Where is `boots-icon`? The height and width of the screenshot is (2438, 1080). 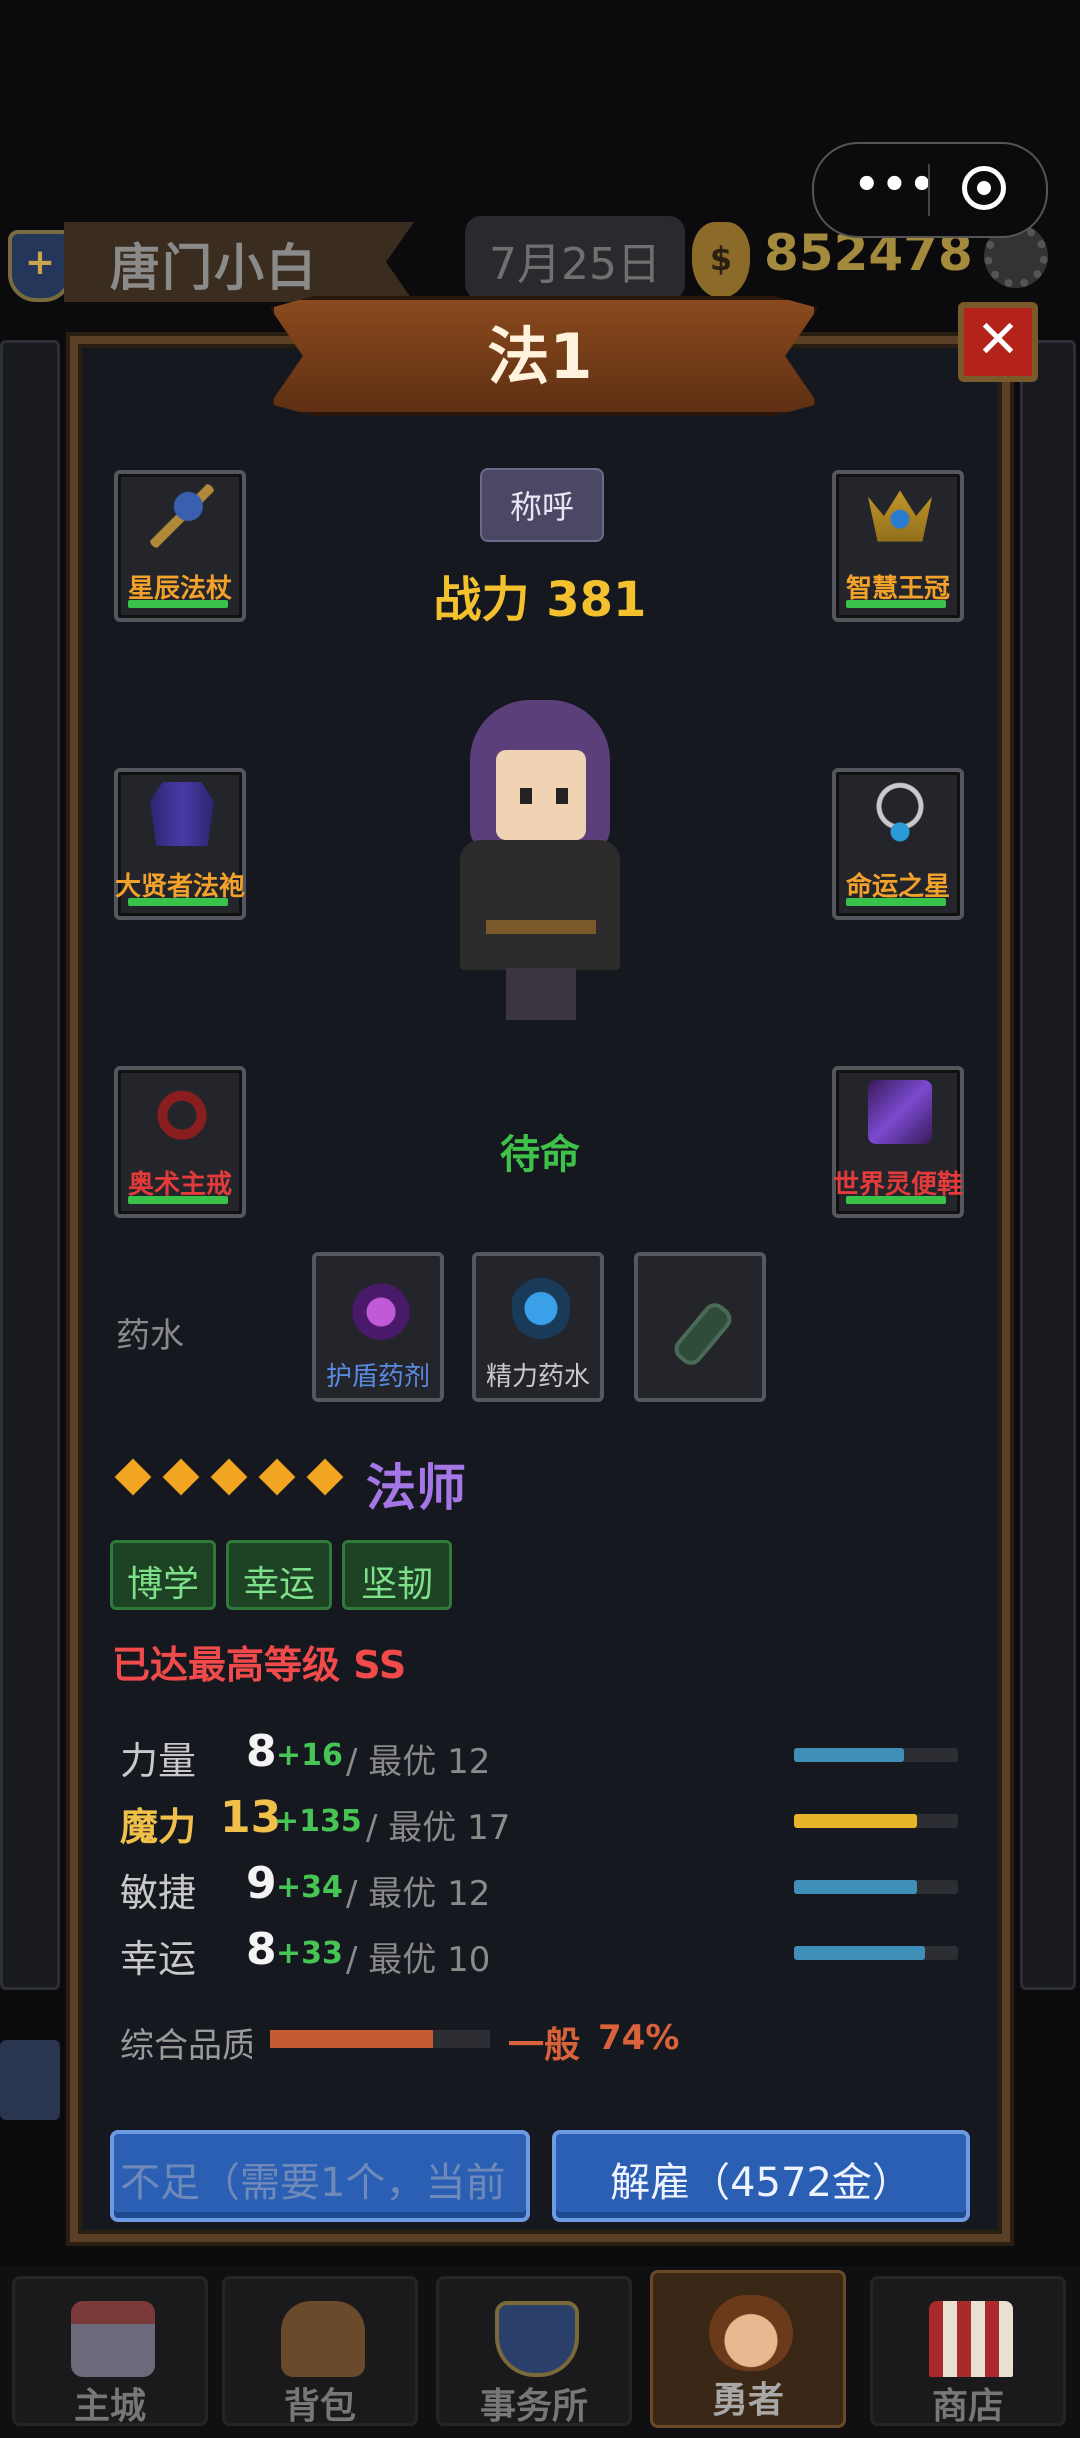 boots-icon is located at coordinates (900, 1112).